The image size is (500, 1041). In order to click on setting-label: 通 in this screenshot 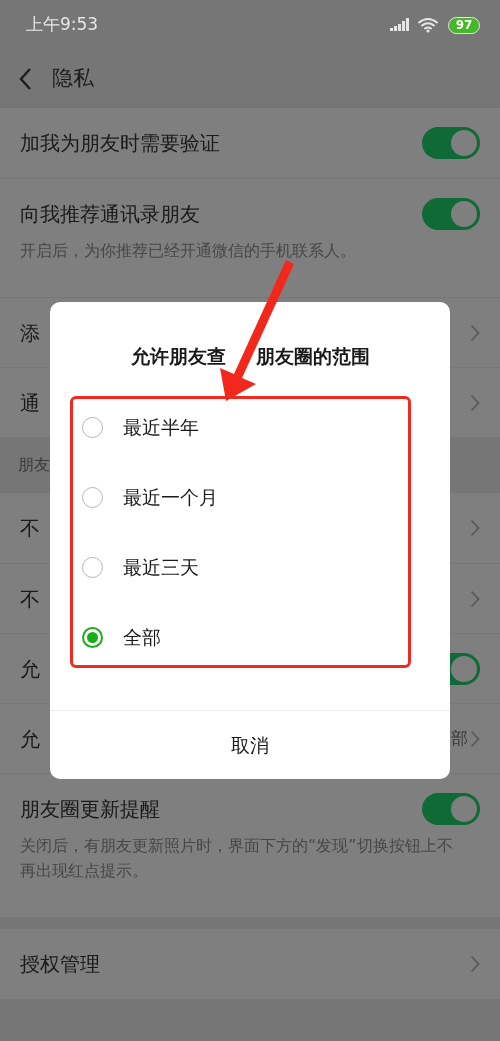, I will do `click(30, 403)`.